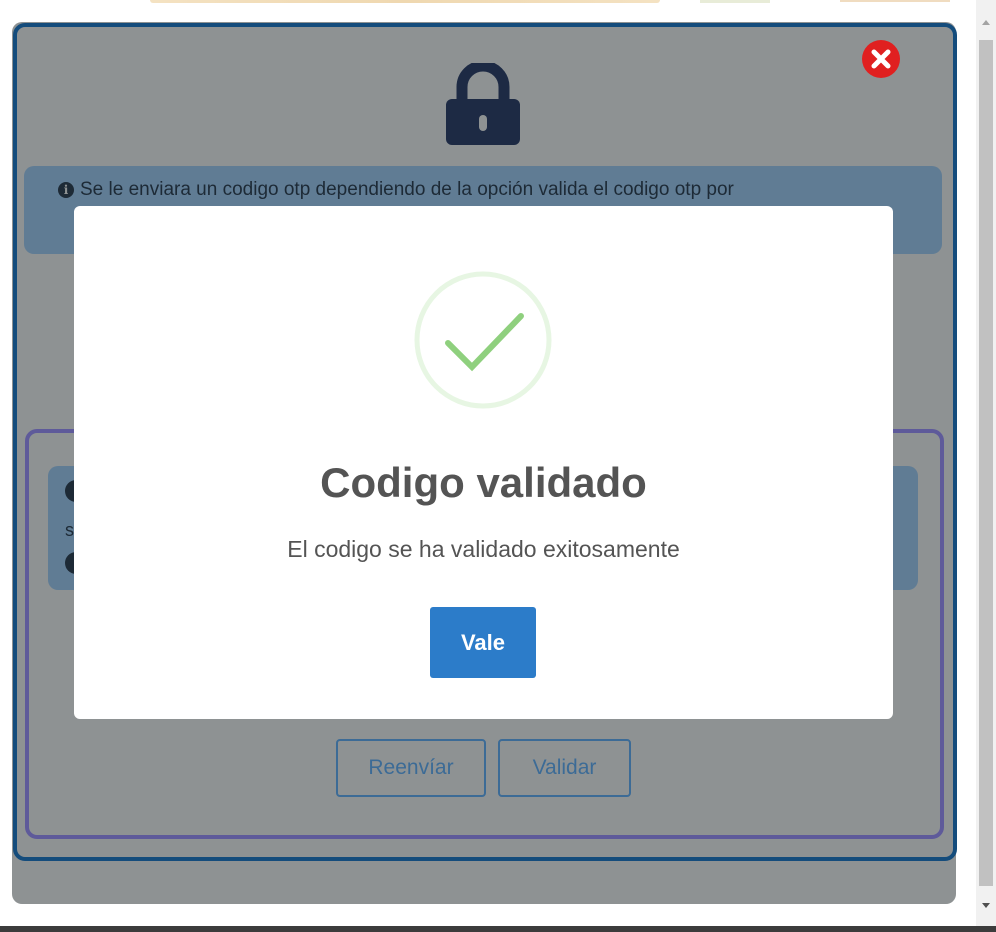 The height and width of the screenshot is (932, 996). I want to click on window-bottom-edge, so click(498, 929).